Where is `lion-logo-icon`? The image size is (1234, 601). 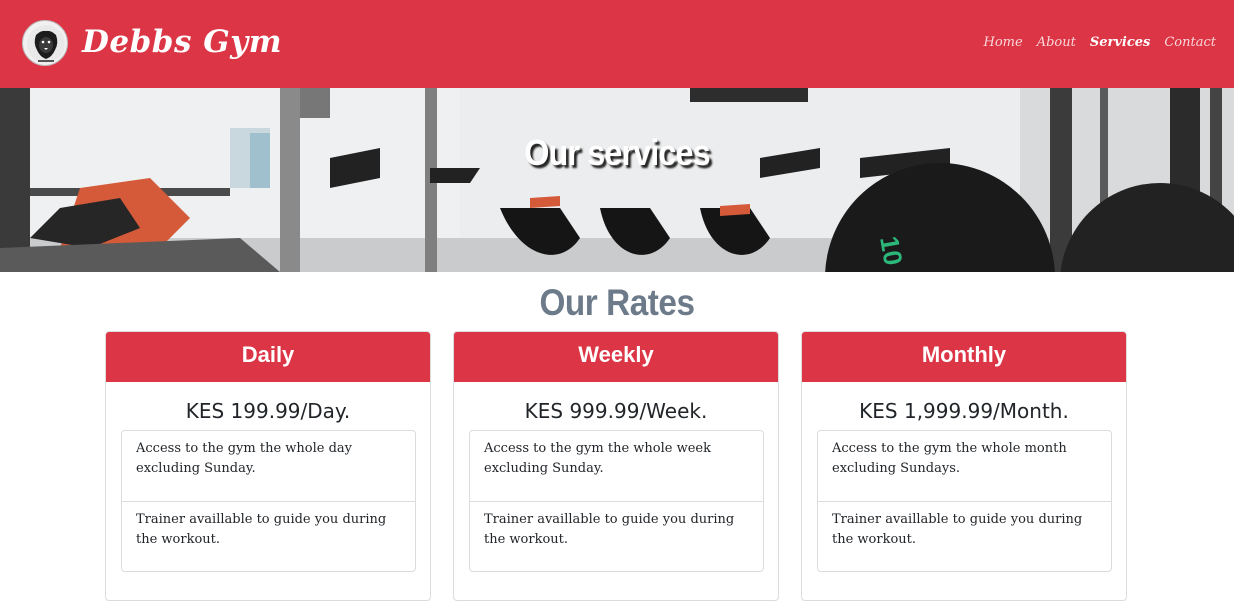
lion-logo-icon is located at coordinates (45, 43).